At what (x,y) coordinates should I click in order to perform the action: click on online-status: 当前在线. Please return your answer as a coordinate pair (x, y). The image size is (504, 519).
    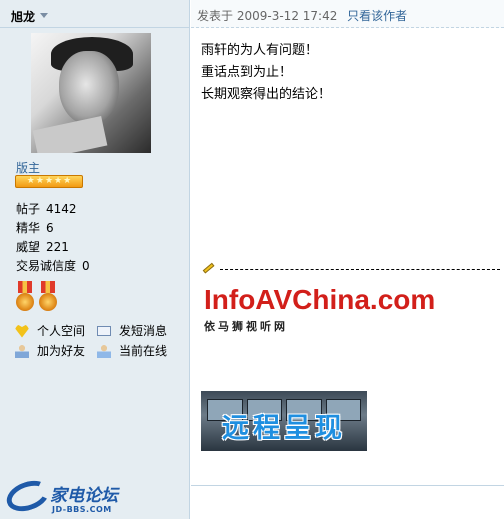
    Looking at the image, I should click on (132, 350).